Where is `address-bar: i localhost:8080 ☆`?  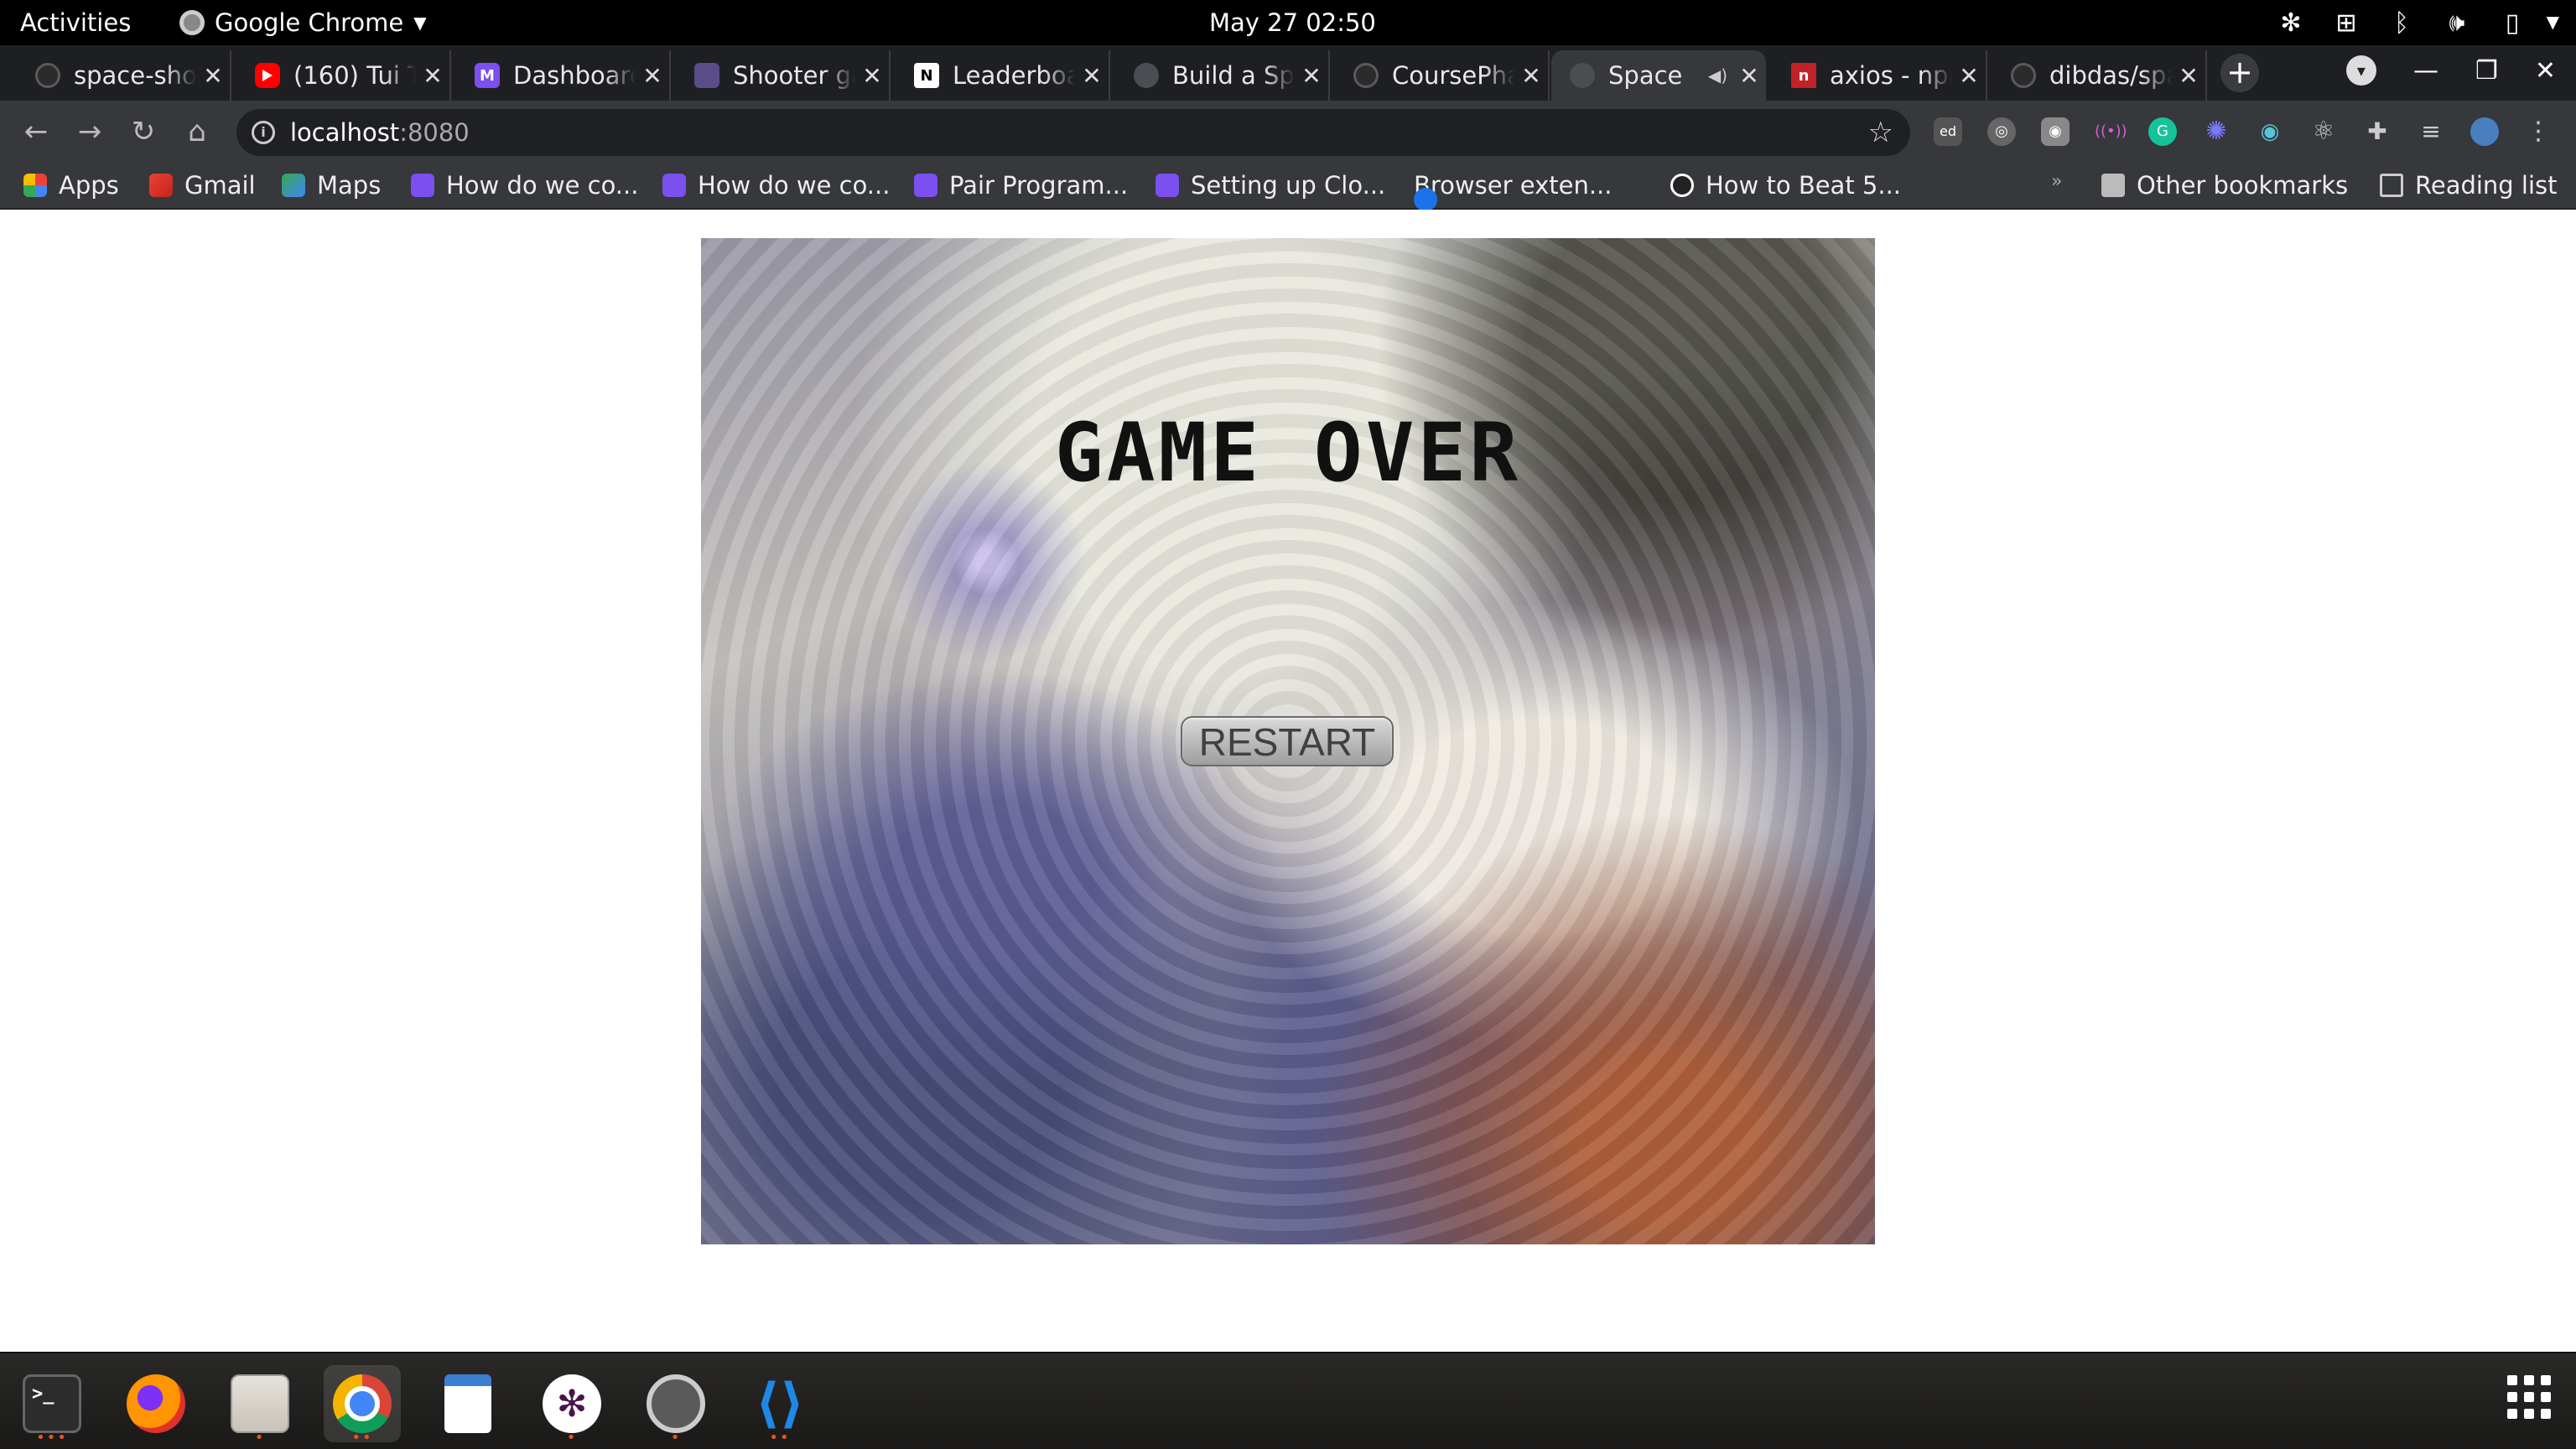
address-bar: i localhost:8080 ☆ is located at coordinates (1073, 132).